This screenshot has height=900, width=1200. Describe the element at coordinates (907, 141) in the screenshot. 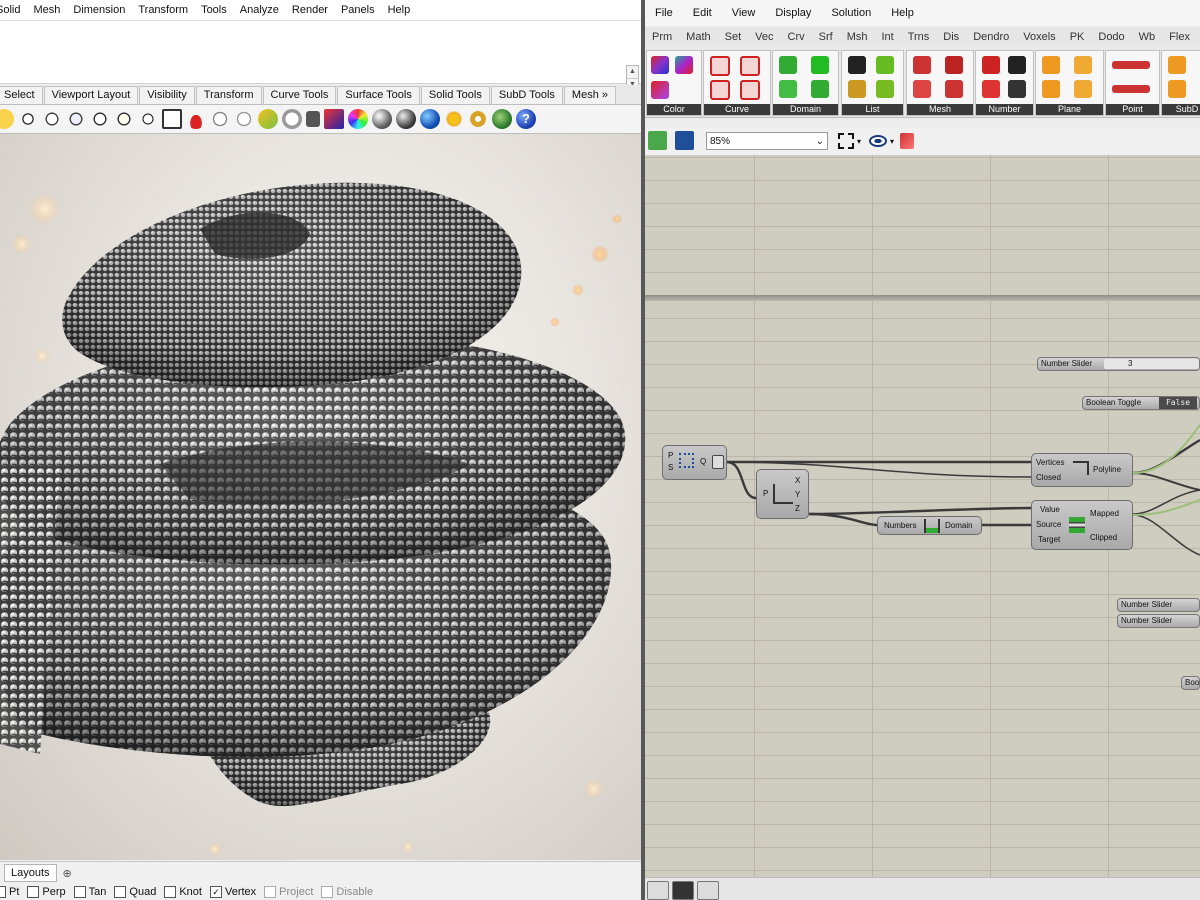

I see `sketch-brush-icon` at that location.